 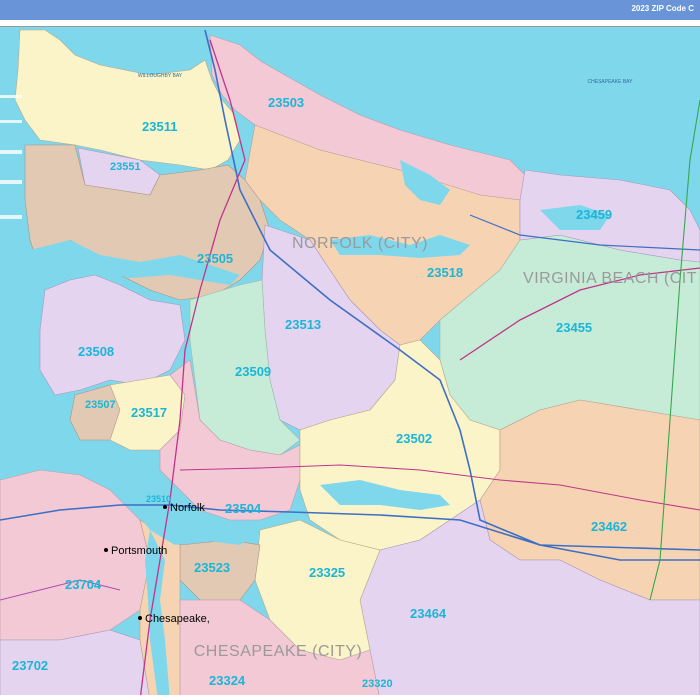 What do you see at coordinates (286, 102) in the screenshot?
I see `zip-label-23503: 23503` at bounding box center [286, 102].